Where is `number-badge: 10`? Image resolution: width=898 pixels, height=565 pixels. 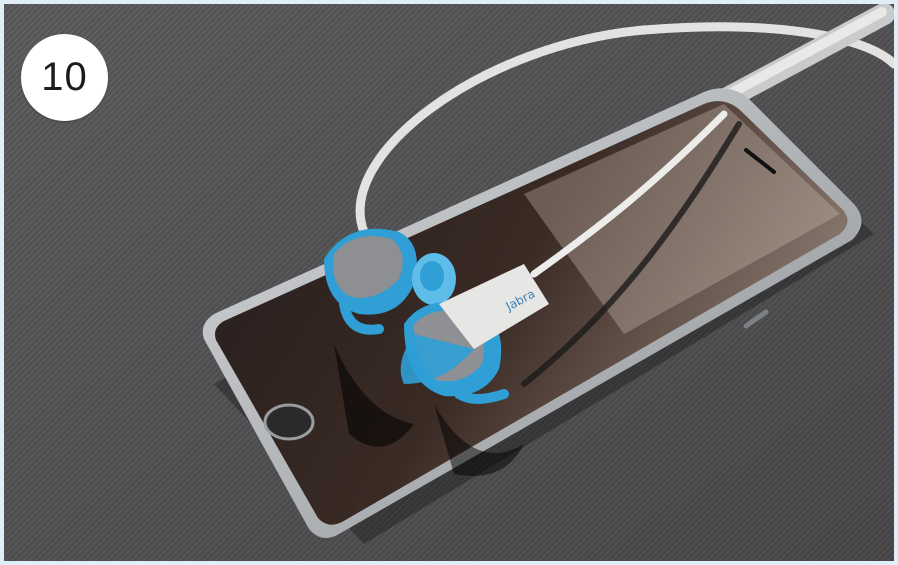
number-badge: 10 is located at coordinates (64, 77).